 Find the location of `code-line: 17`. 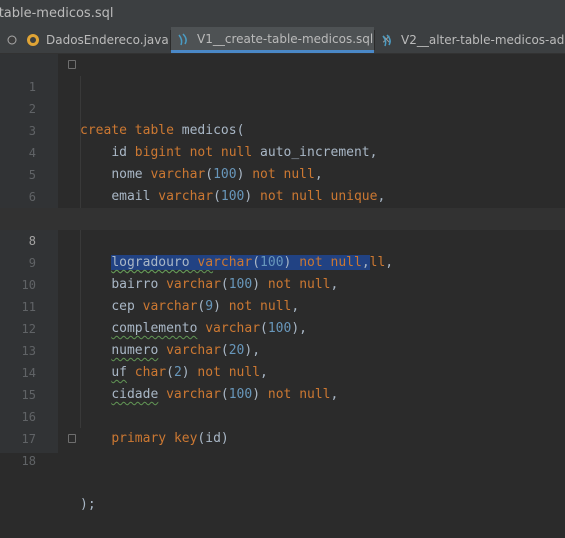

code-line: 17 is located at coordinates (282, 426).